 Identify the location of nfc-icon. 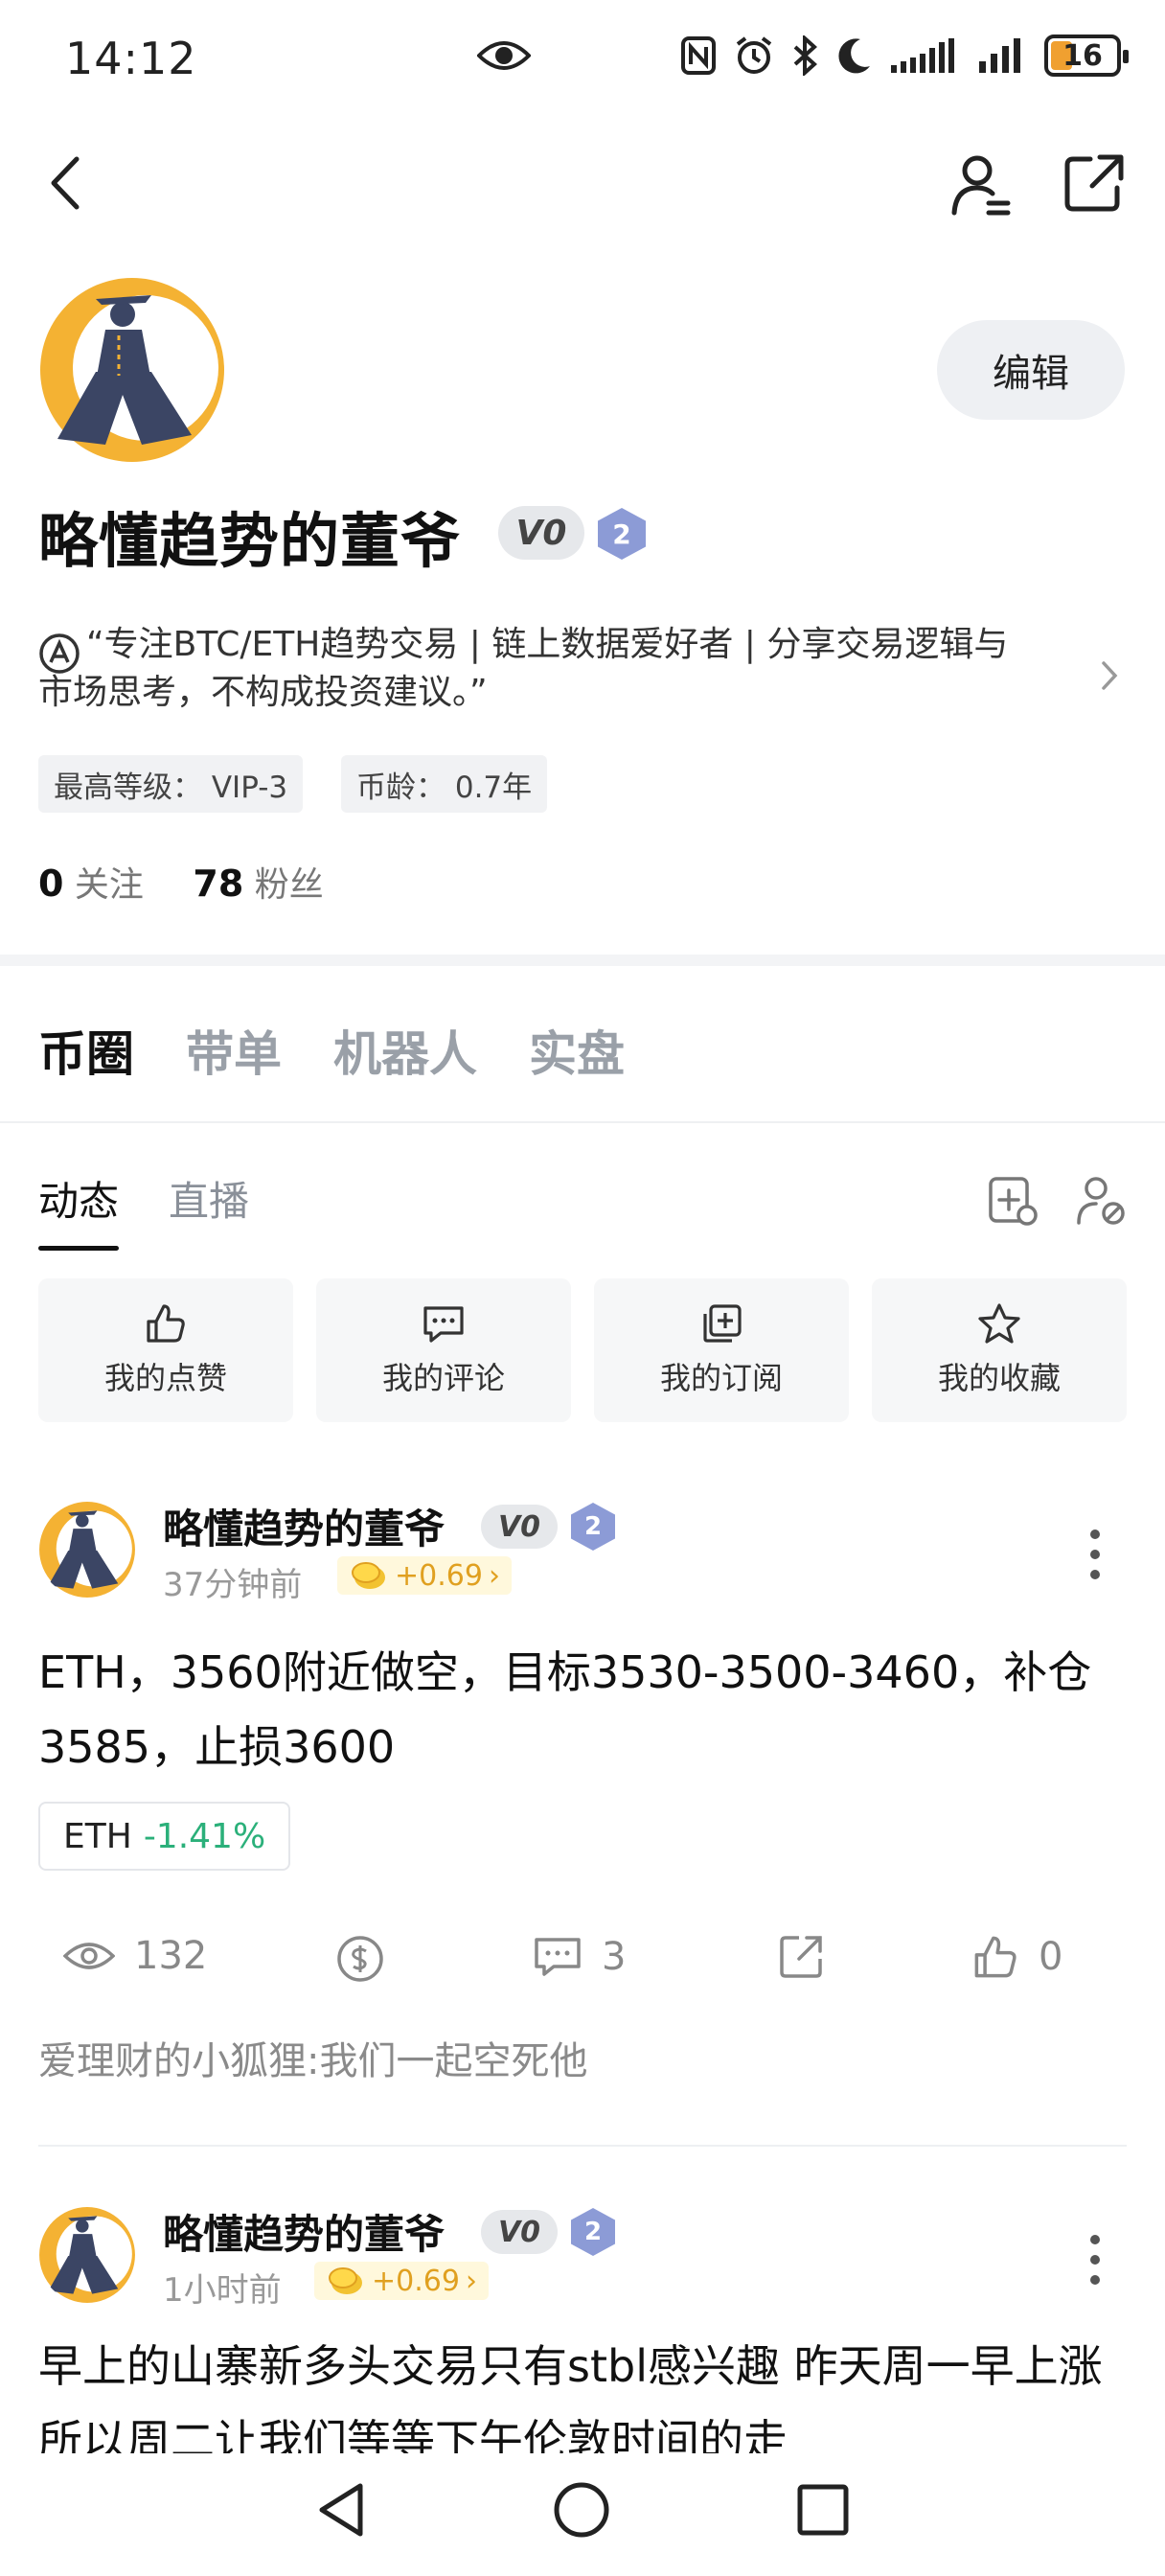
(699, 55).